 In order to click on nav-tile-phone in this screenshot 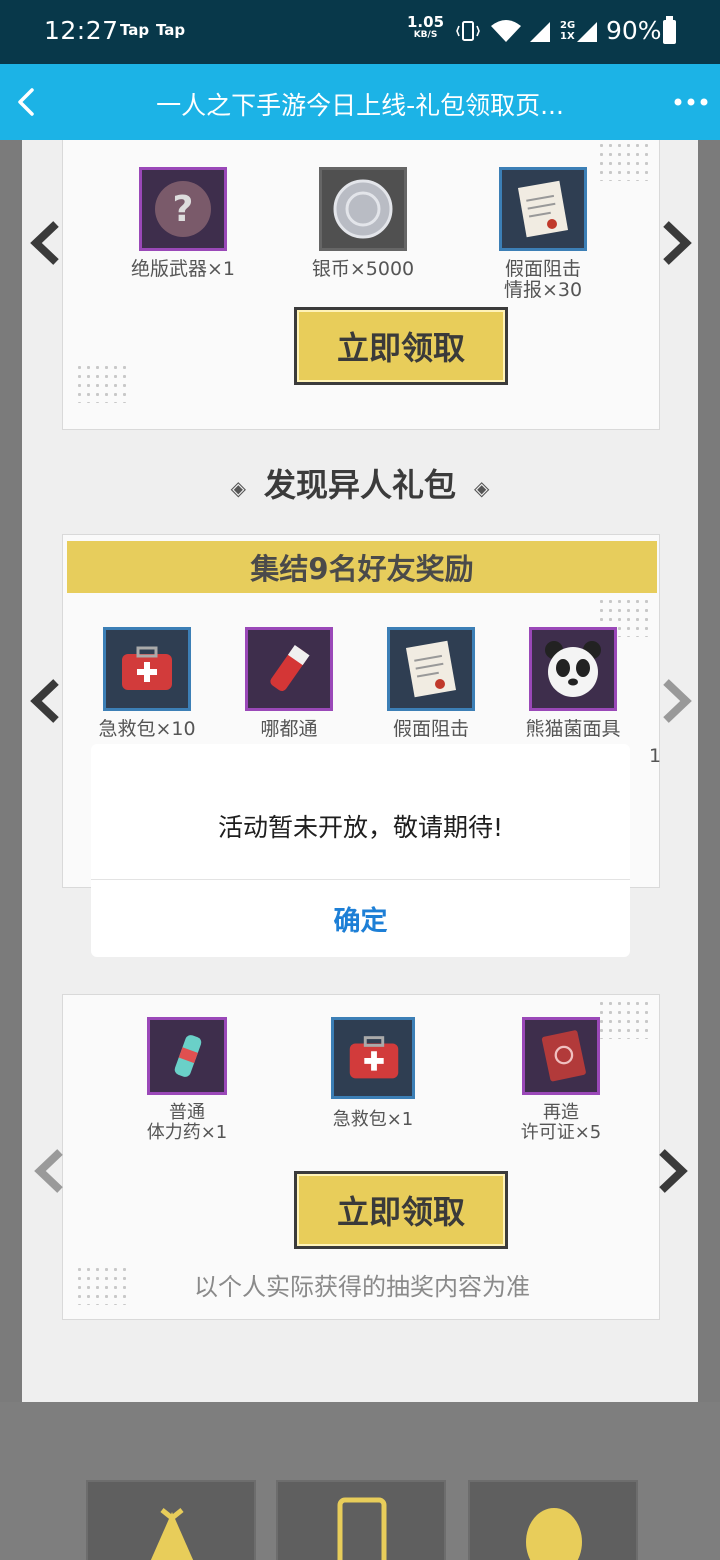, I will do `click(361, 1520)`.